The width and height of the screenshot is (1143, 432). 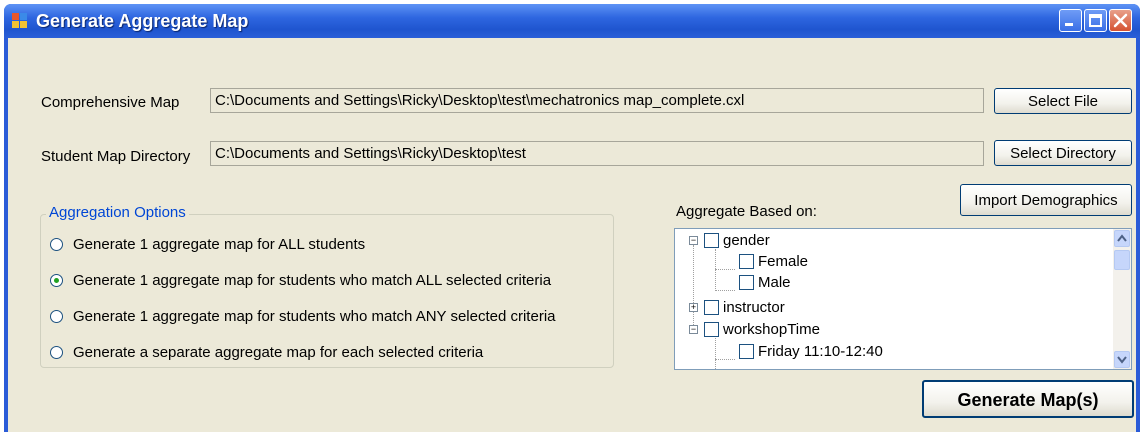 I want to click on maximize-icon, so click(x=1095, y=20).